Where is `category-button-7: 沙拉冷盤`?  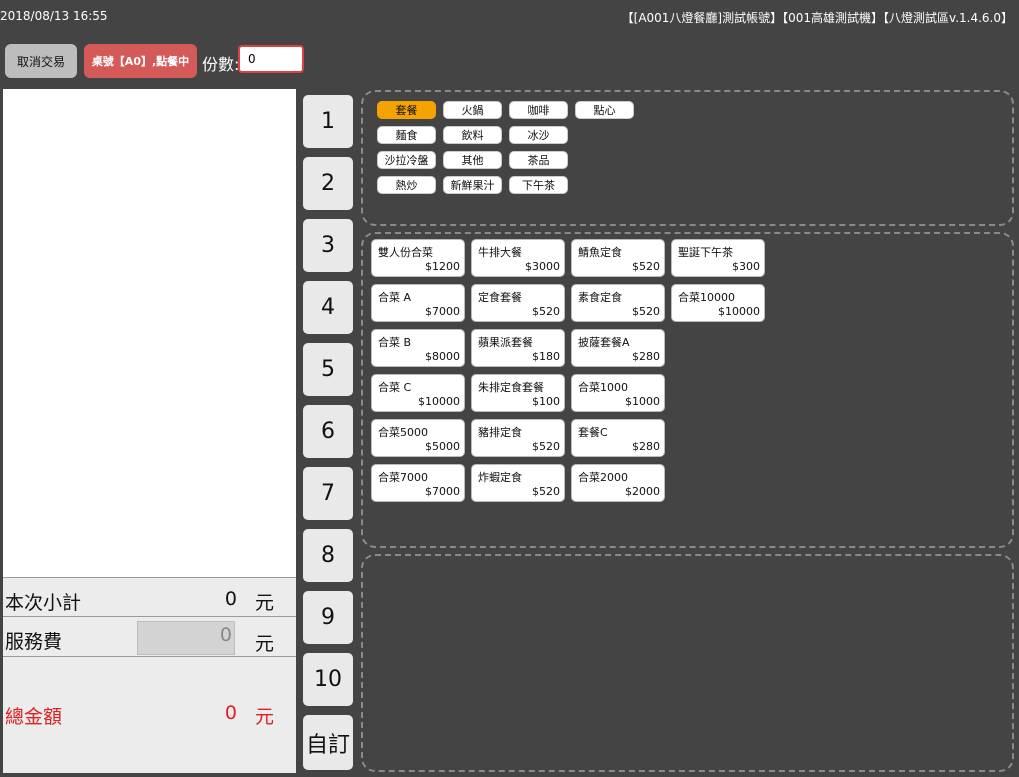
category-button-7: 沙拉冷盤 is located at coordinates (406, 160).